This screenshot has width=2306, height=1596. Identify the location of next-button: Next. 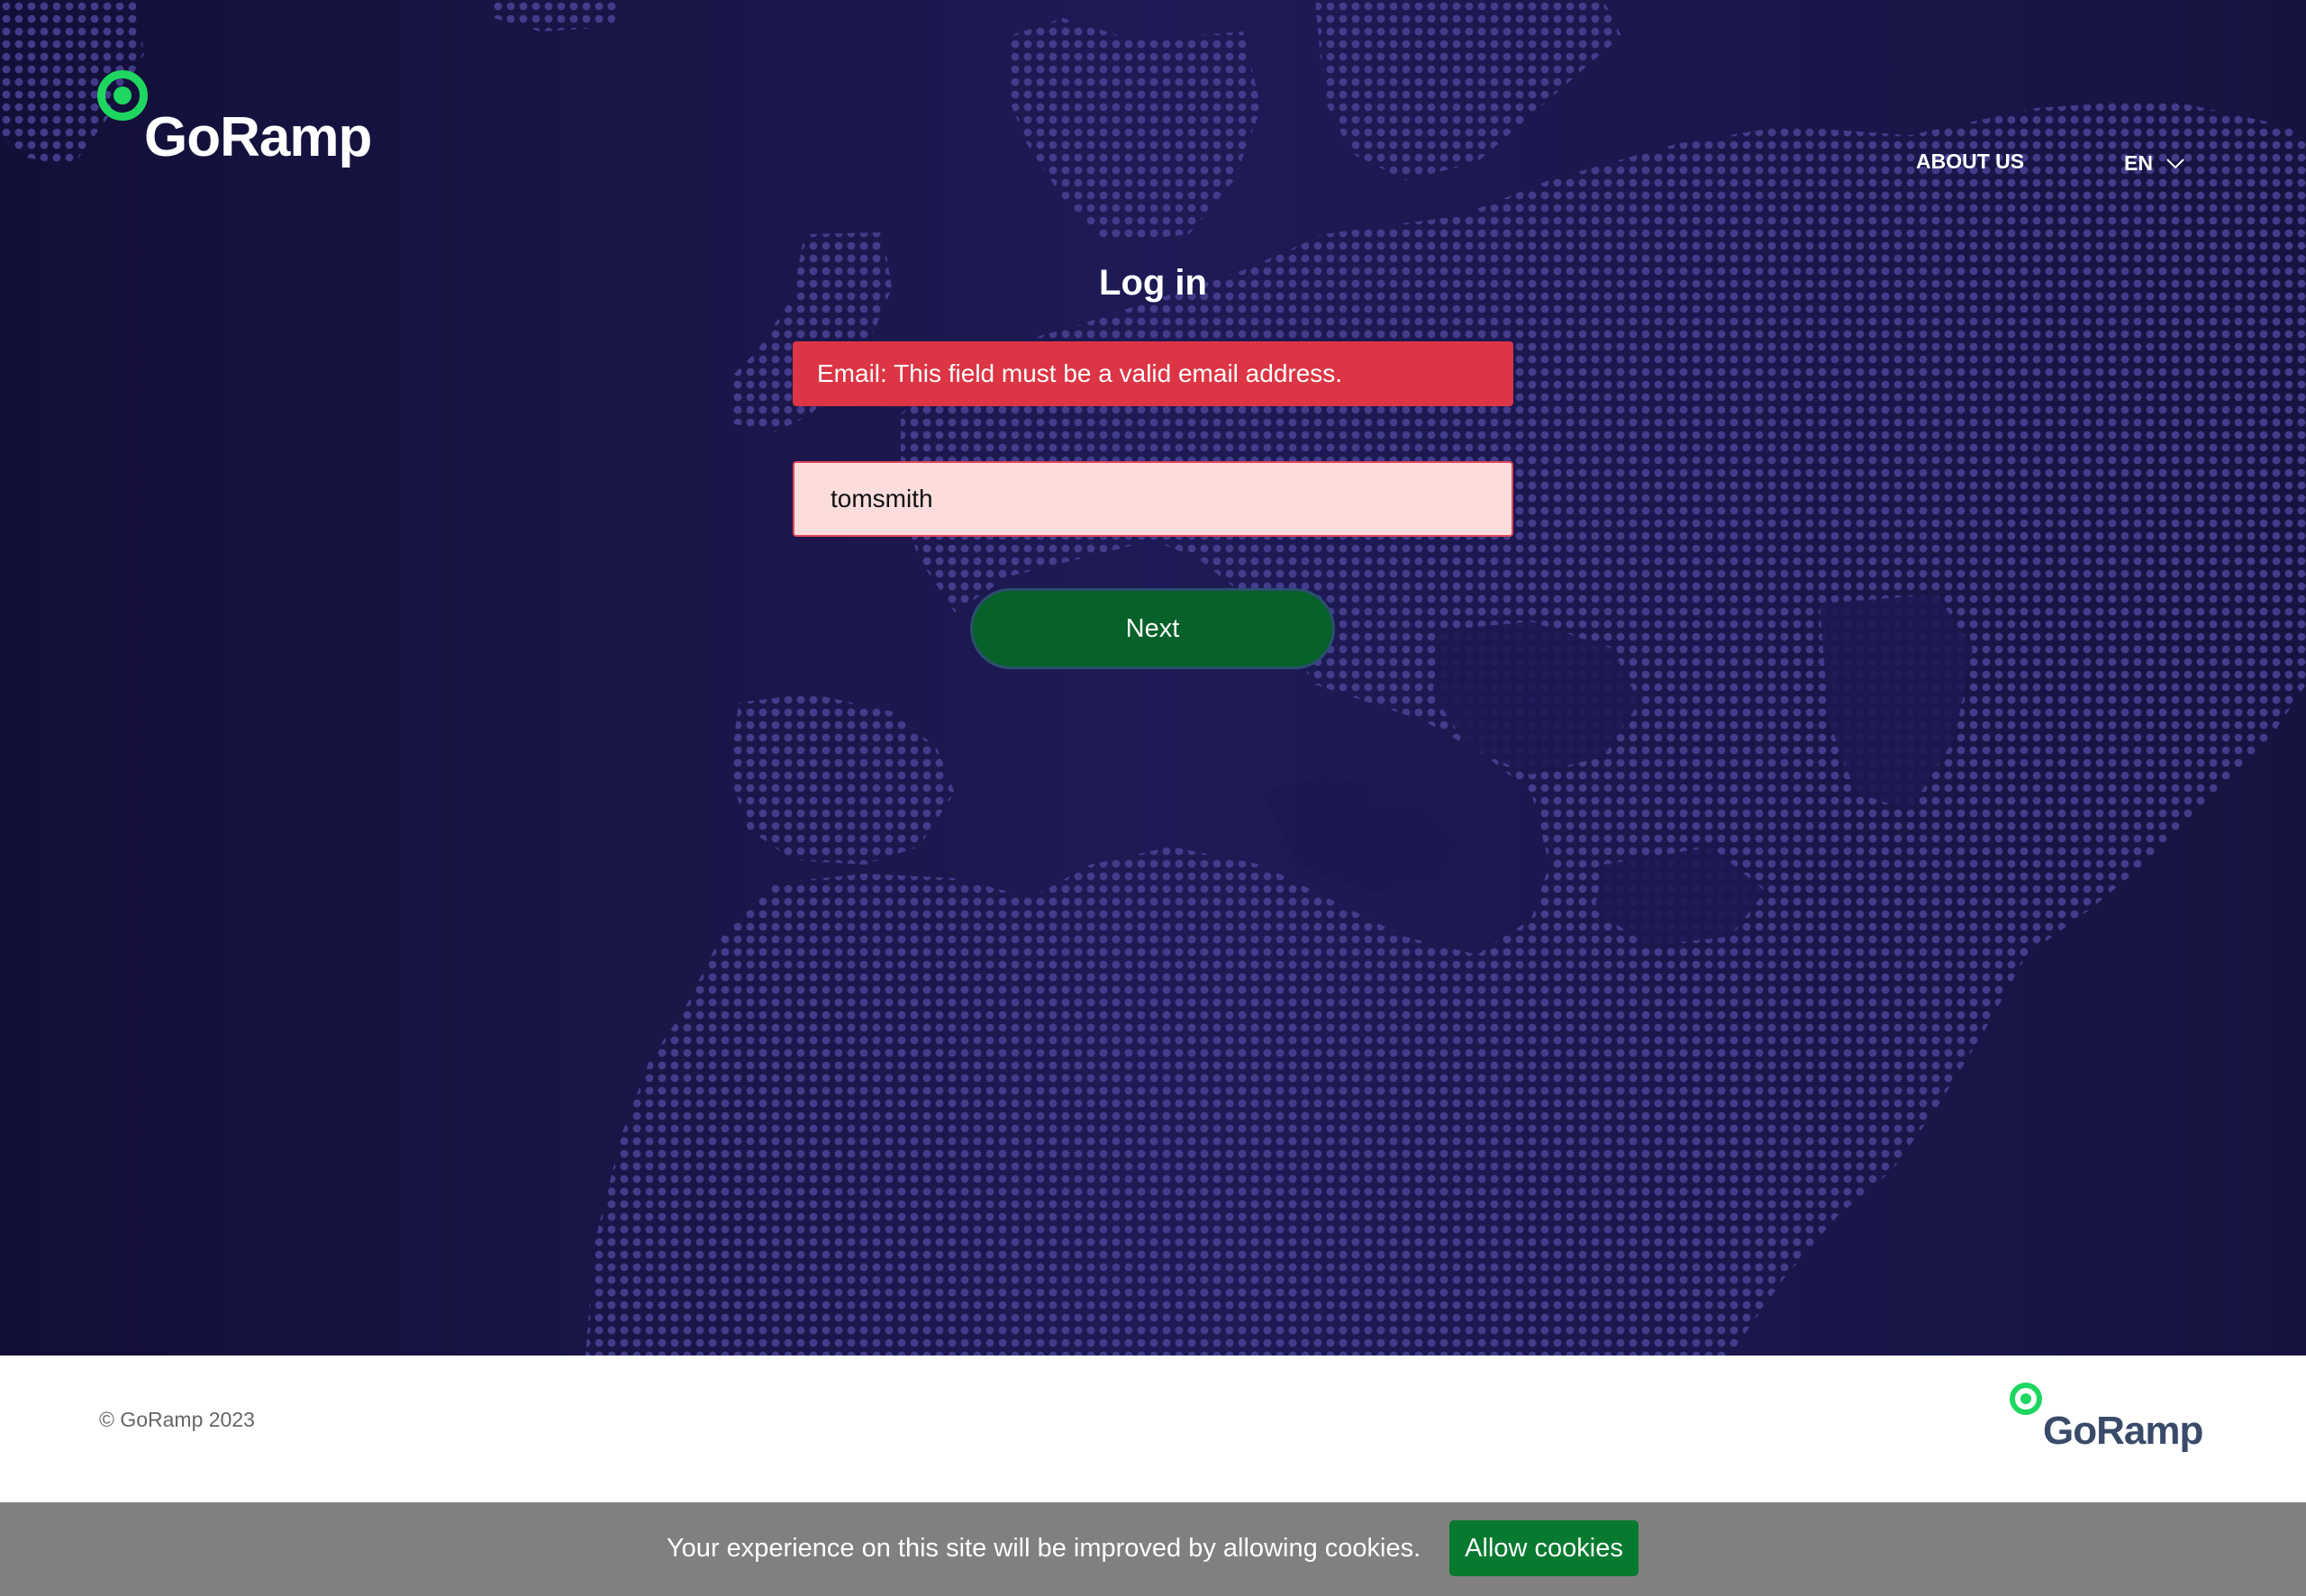
(1152, 628).